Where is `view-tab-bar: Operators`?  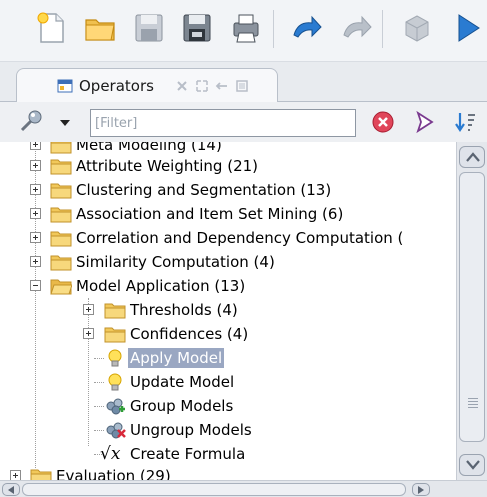 view-tab-bar: Operators is located at coordinates (243, 82).